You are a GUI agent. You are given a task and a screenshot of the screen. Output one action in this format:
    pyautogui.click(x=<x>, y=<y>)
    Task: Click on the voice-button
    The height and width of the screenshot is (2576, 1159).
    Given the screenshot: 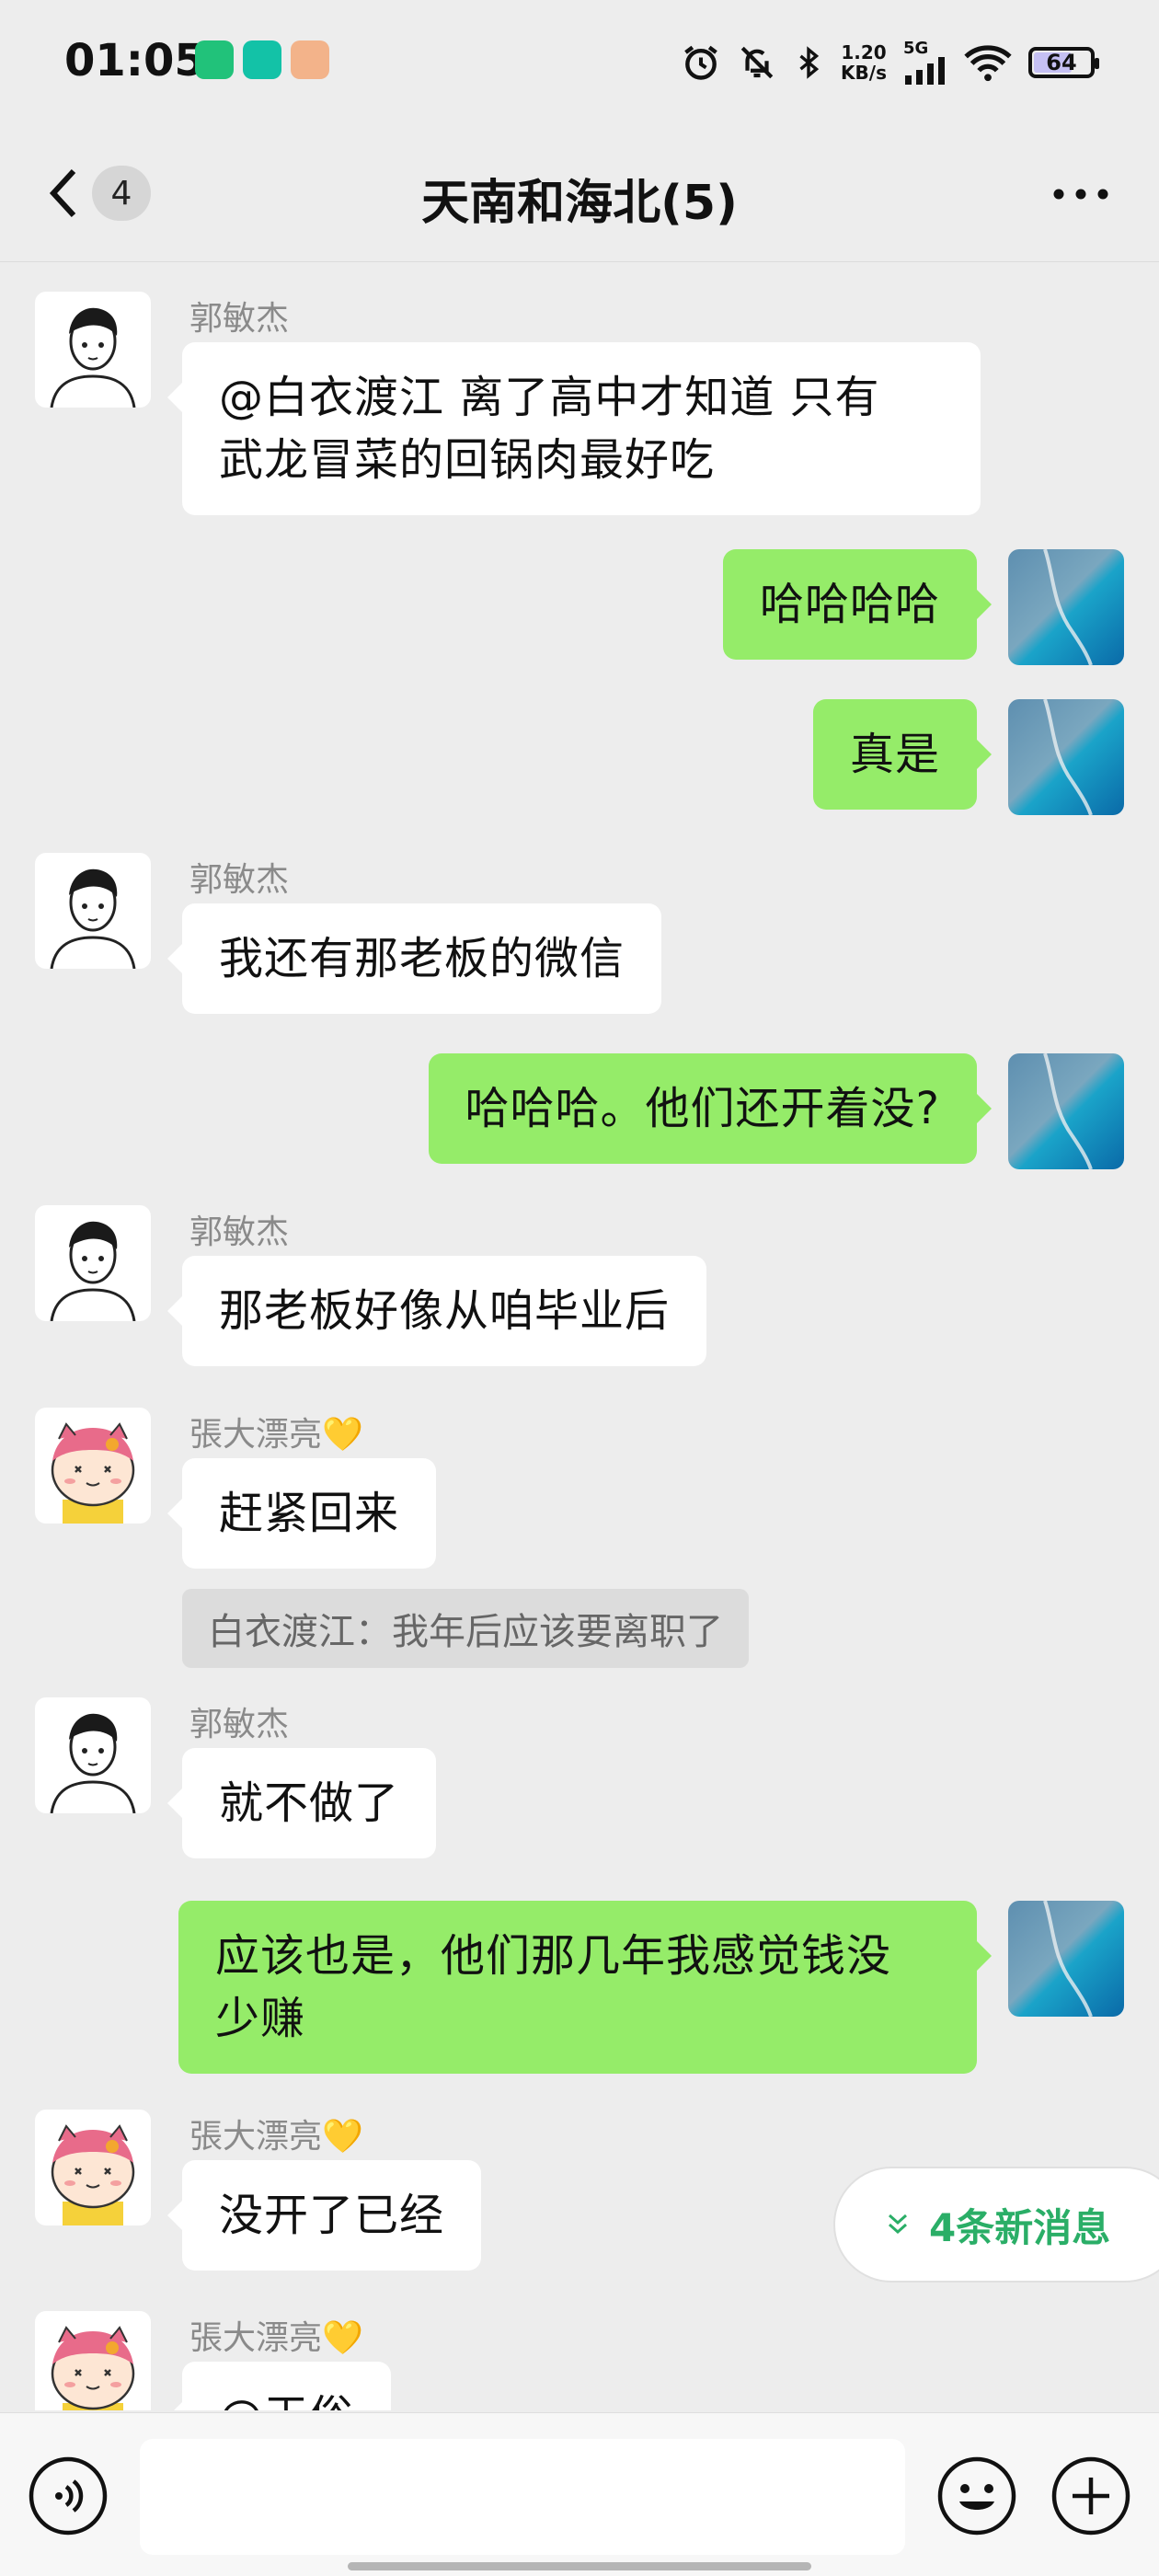 What is the action you would take?
    pyautogui.click(x=68, y=2496)
    